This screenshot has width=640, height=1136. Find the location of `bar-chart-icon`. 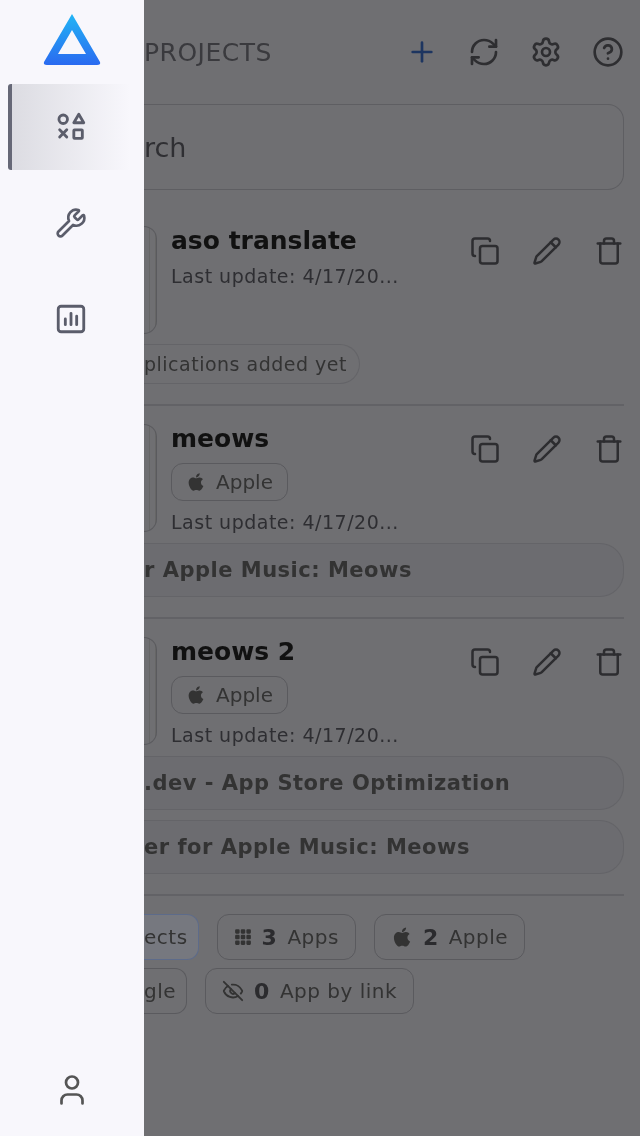

bar-chart-icon is located at coordinates (71, 319).